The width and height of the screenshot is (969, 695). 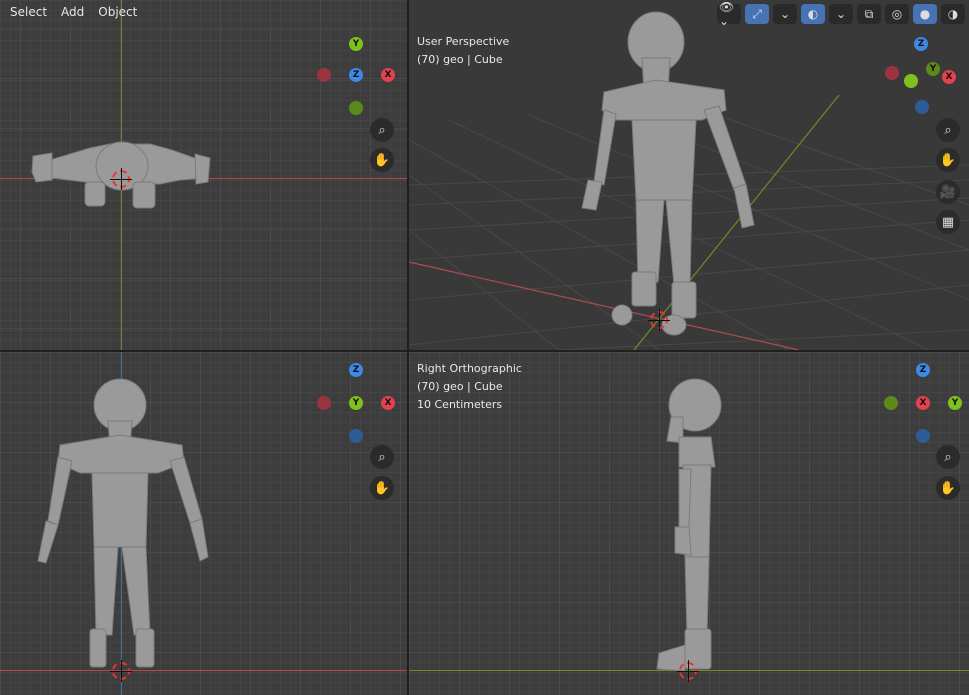 What do you see at coordinates (463, 41) in the screenshot?
I see `viewport-title: User Perspective` at bounding box center [463, 41].